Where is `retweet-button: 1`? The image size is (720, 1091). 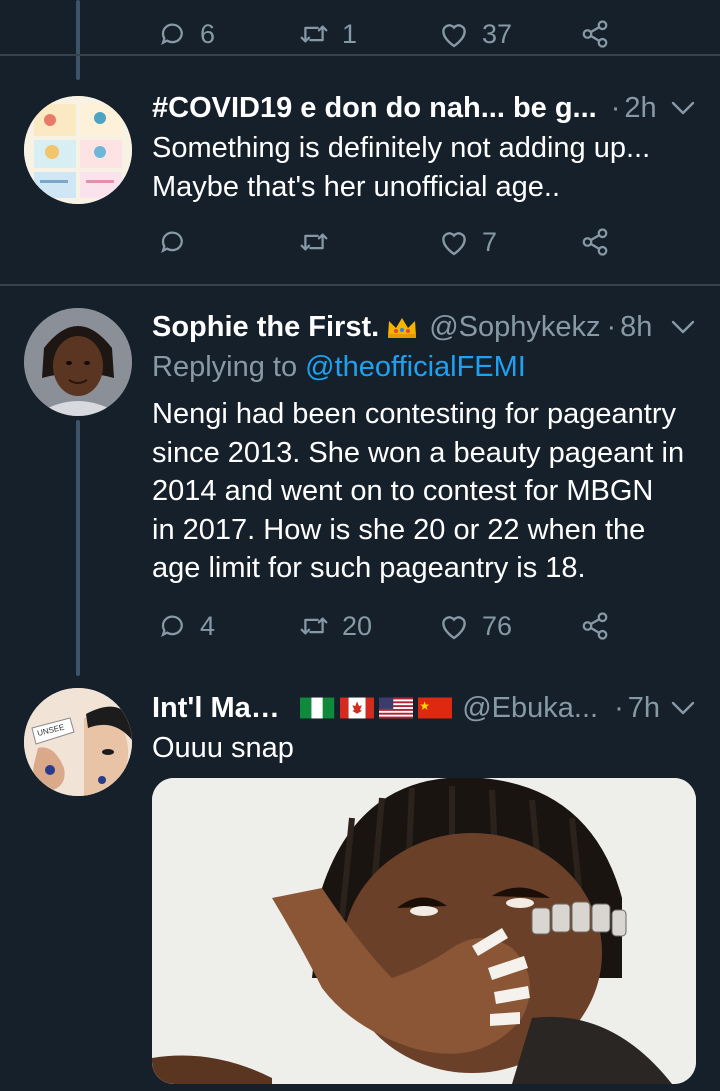
retweet-button: 1 is located at coordinates (327, 34).